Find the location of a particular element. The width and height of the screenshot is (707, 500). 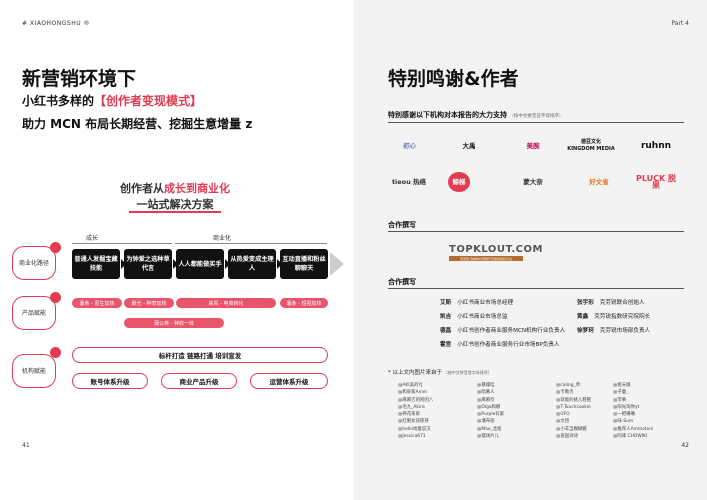

part-label: Part 4 is located at coordinates (680, 23).